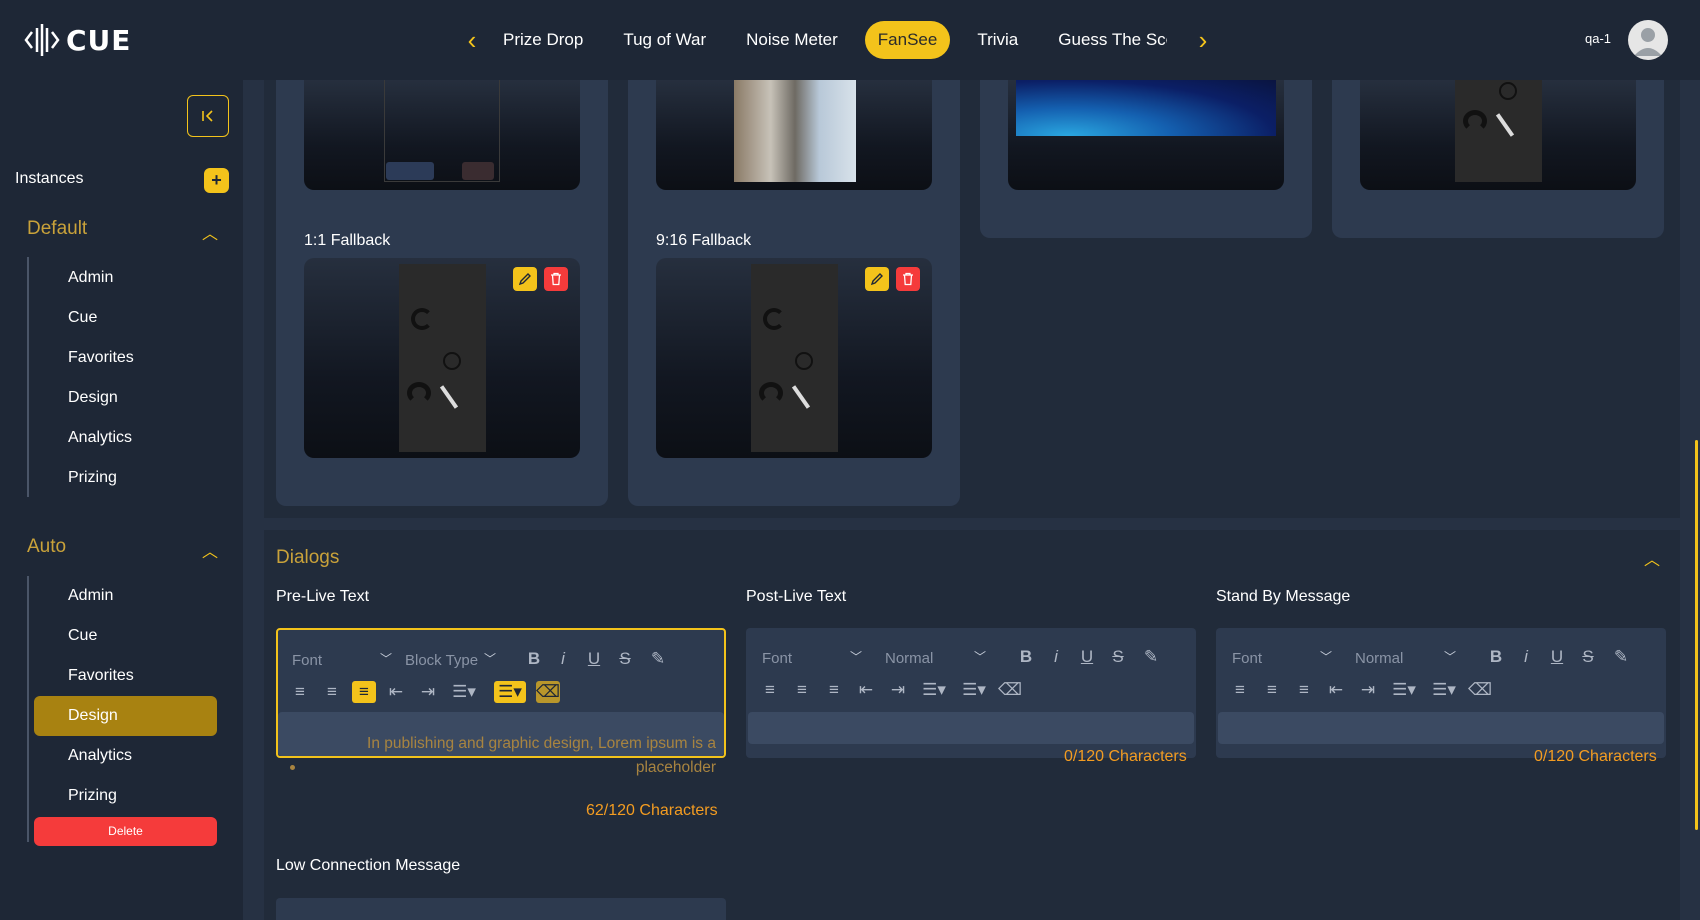  Describe the element at coordinates (441, 660) in the screenshot. I see `block-type-select: Block Type` at that location.